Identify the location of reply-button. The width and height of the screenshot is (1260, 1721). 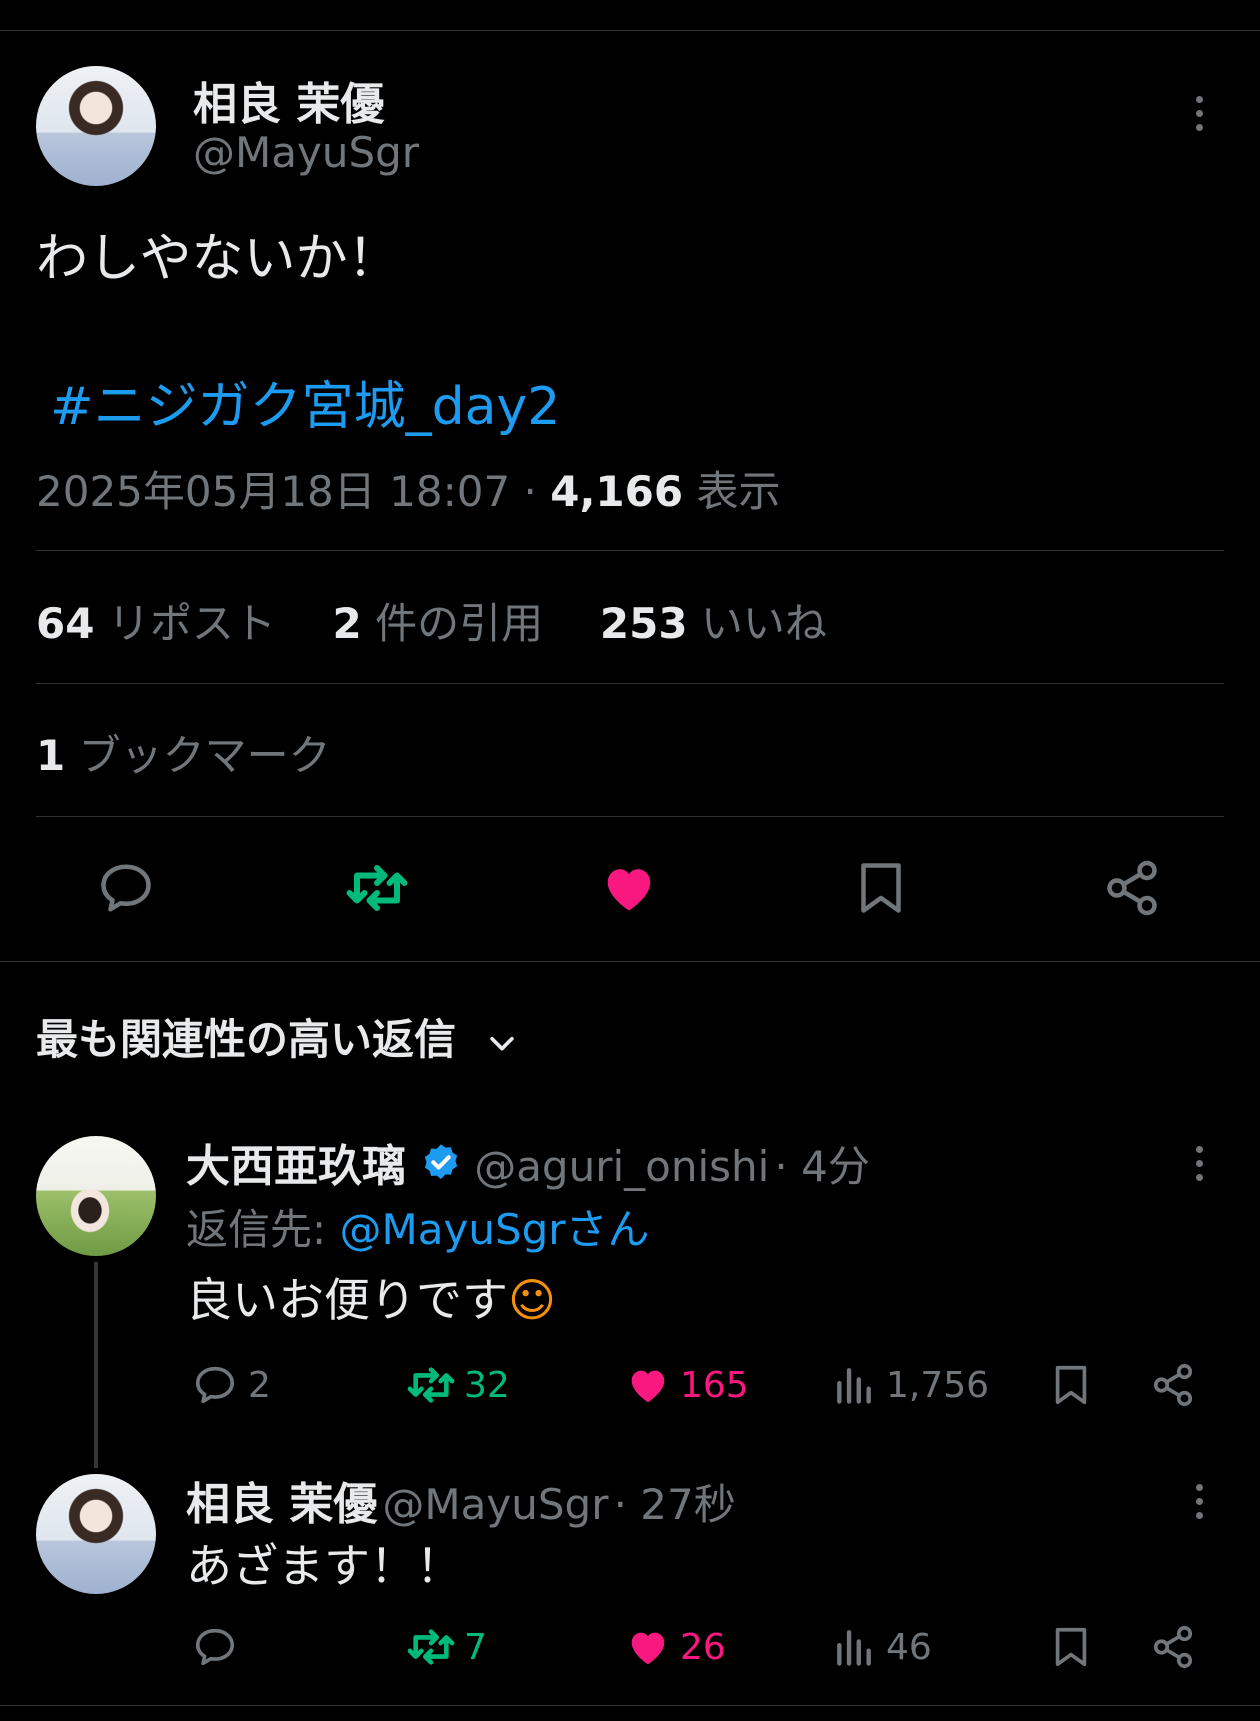
(220, 1647).